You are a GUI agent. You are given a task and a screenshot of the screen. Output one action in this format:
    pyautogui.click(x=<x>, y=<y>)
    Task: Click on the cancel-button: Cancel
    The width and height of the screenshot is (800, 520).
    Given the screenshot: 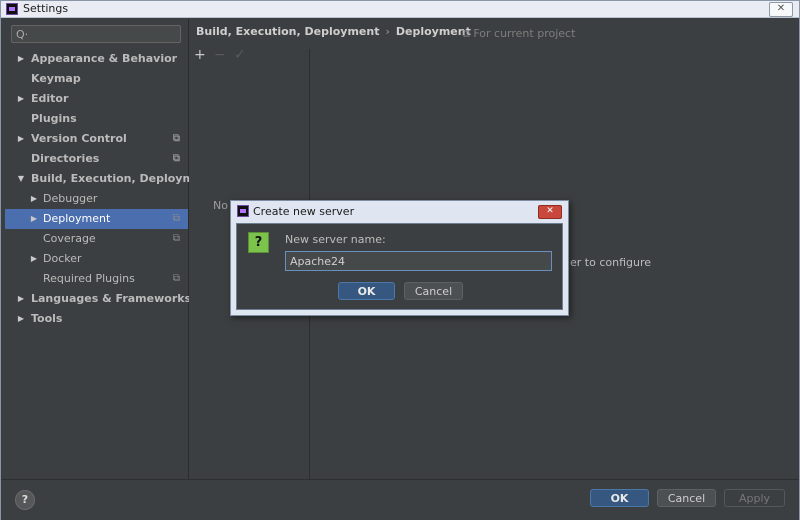 What is the action you would take?
    pyautogui.click(x=686, y=498)
    